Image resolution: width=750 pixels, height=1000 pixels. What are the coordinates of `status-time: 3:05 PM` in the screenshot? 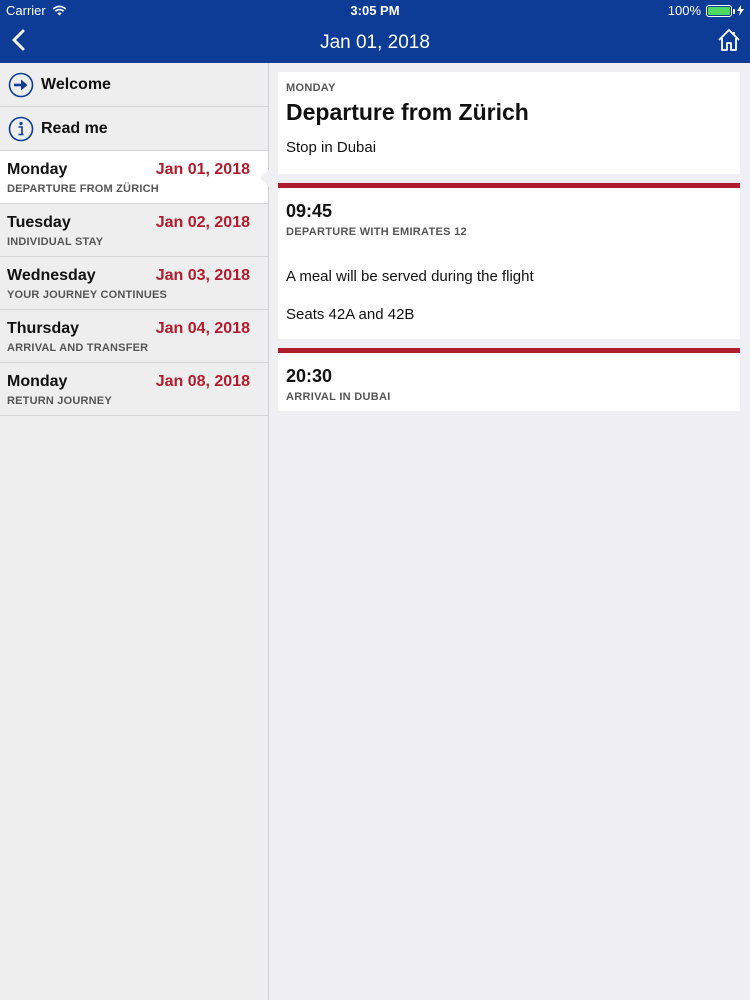 It's located at (375, 10).